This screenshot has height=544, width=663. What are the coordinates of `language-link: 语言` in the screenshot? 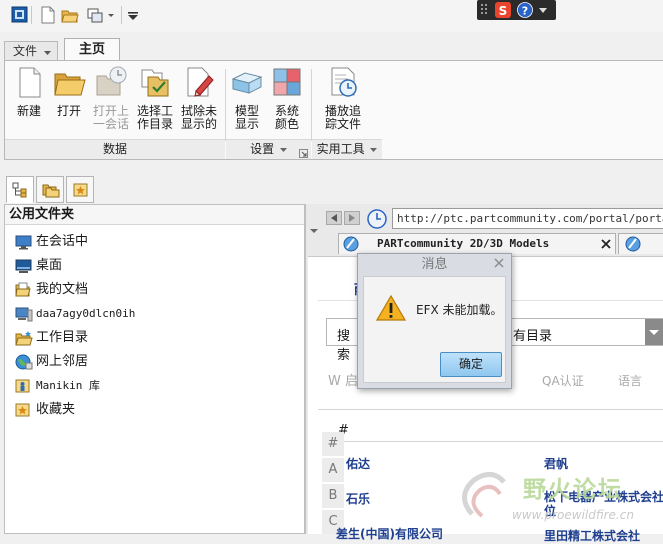 It's located at (630, 380).